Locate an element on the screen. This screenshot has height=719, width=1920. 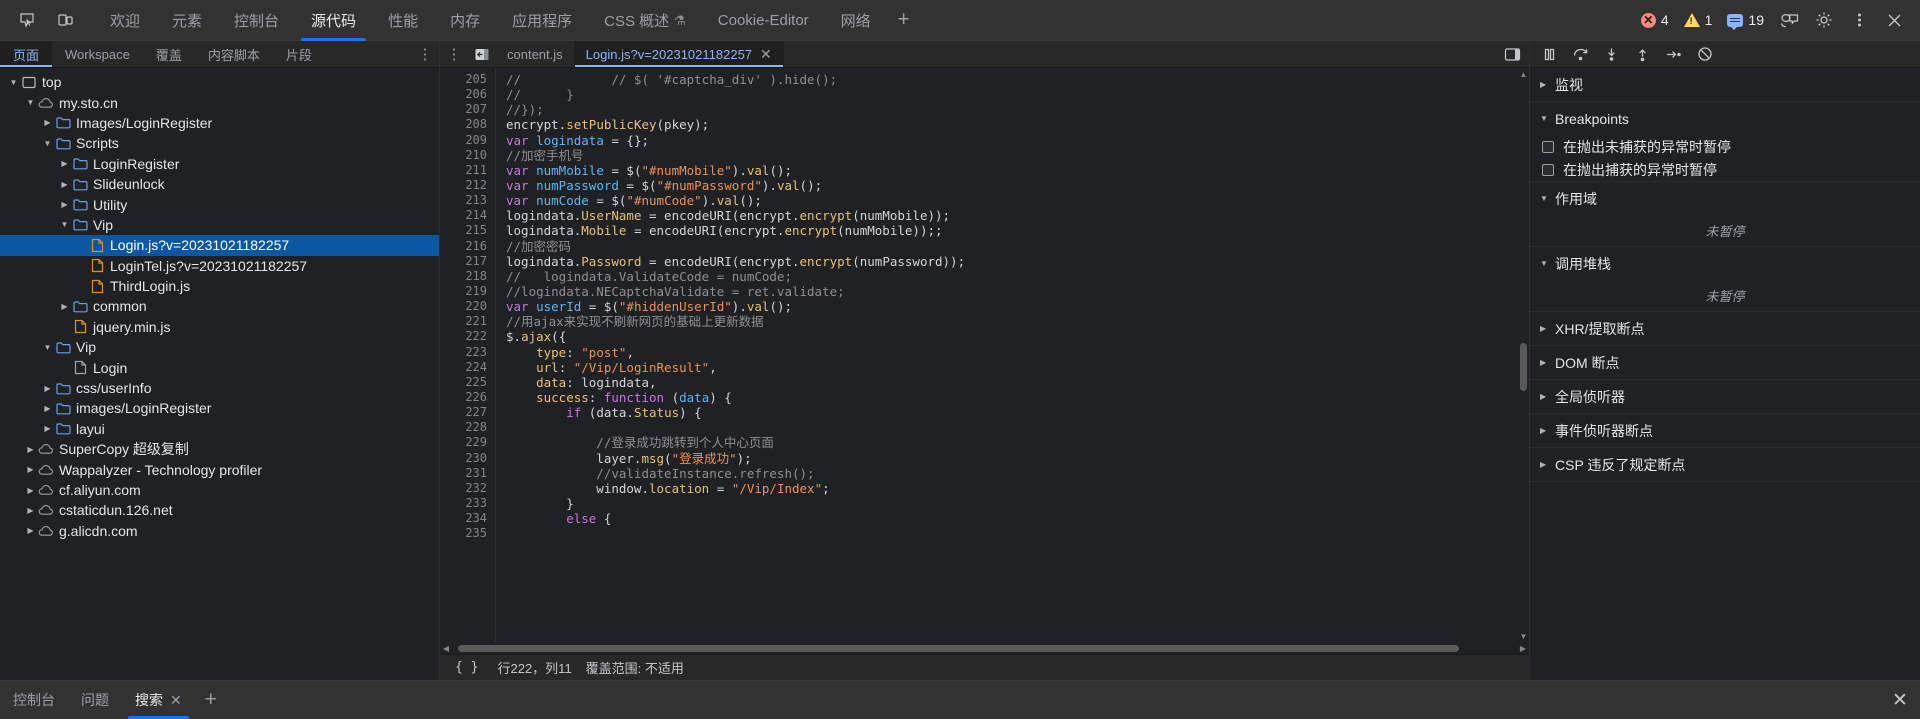
jump-to-previous-icon is located at coordinates (482, 54).